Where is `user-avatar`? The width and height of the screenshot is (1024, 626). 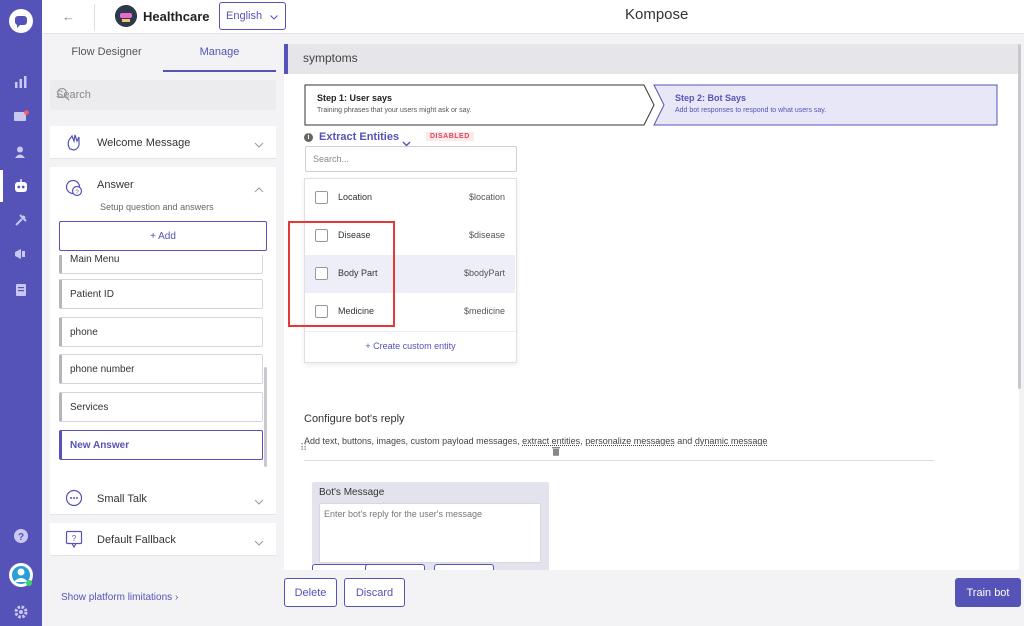 user-avatar is located at coordinates (21, 575).